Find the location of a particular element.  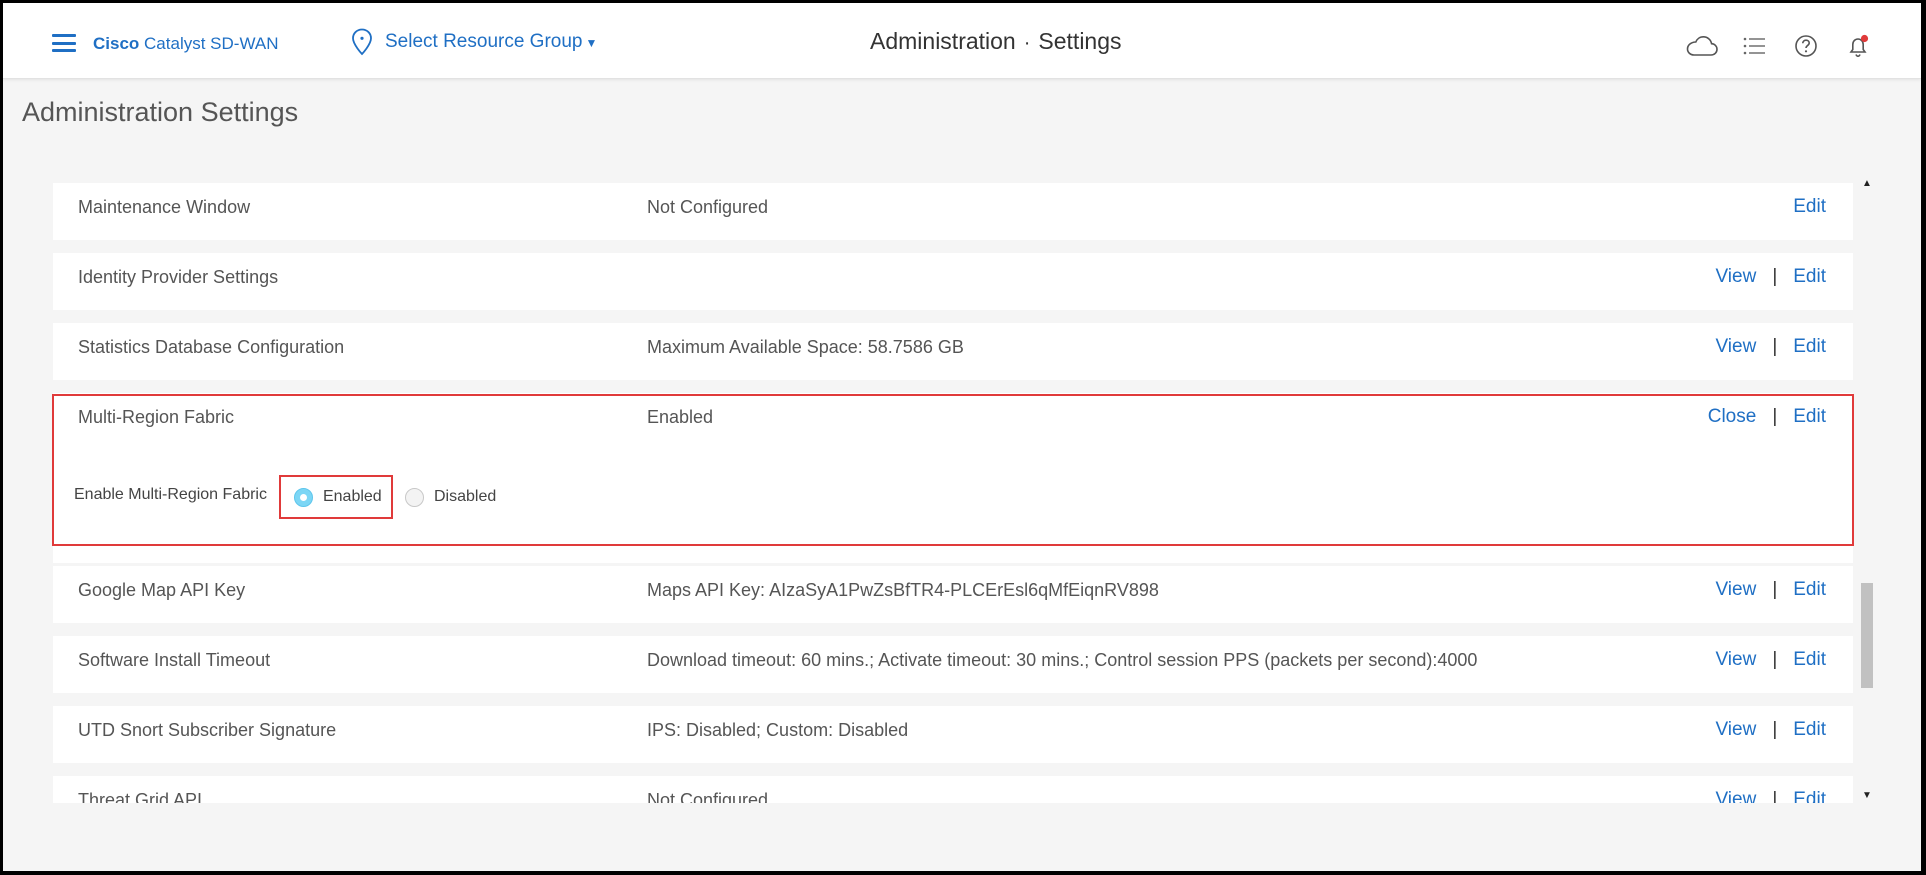

scroll-thumb is located at coordinates (1867, 635).